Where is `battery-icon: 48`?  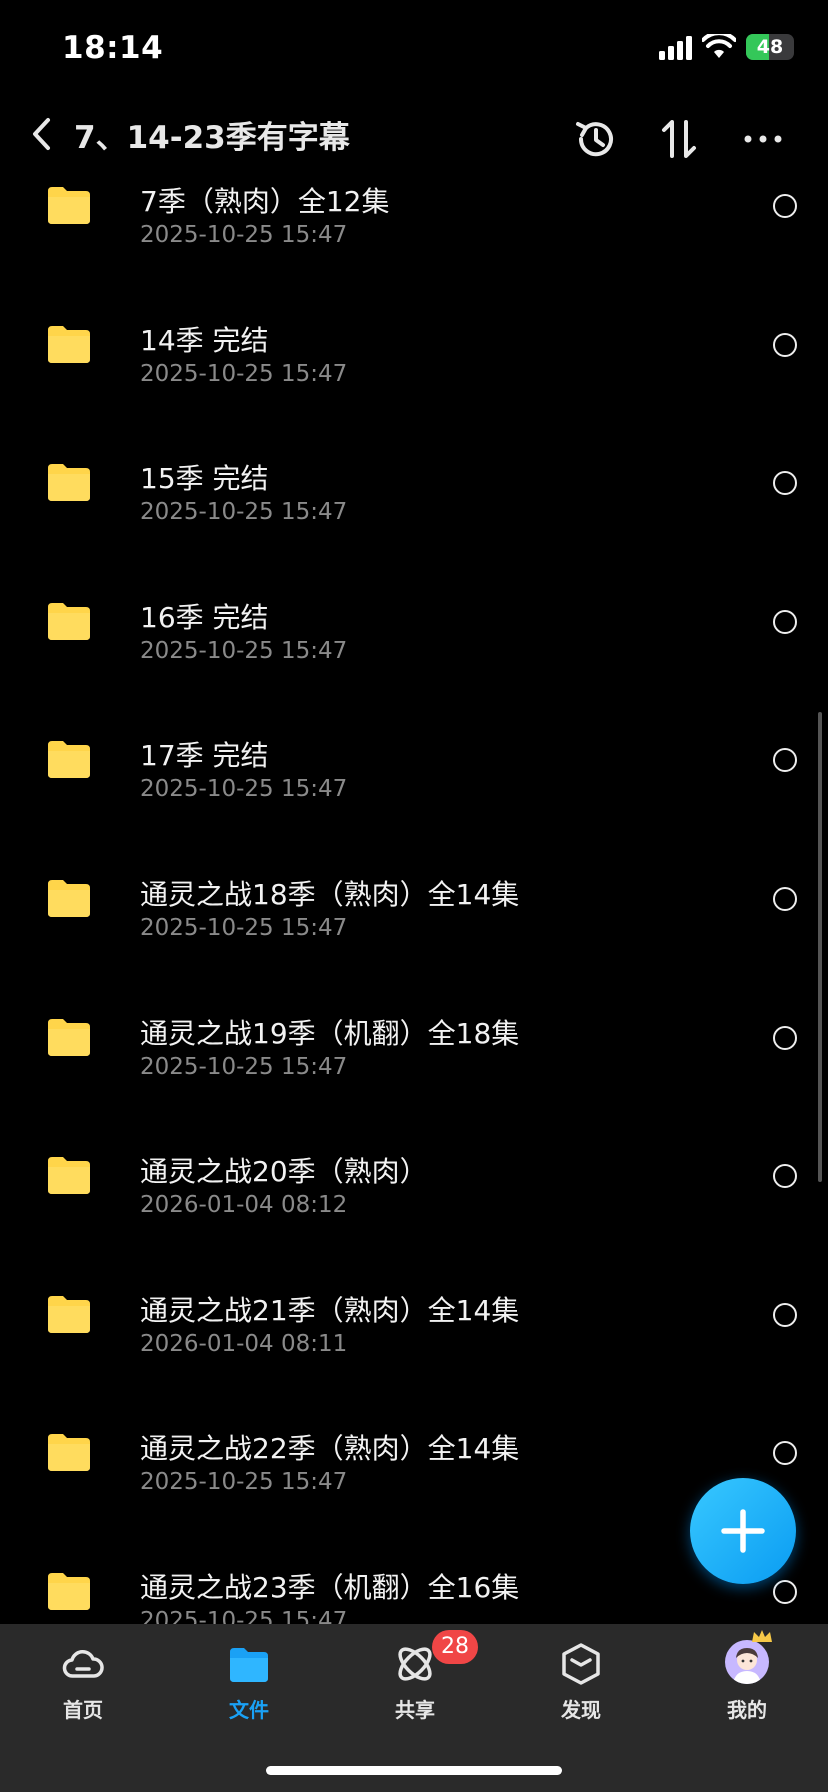
battery-icon: 48 is located at coordinates (770, 47).